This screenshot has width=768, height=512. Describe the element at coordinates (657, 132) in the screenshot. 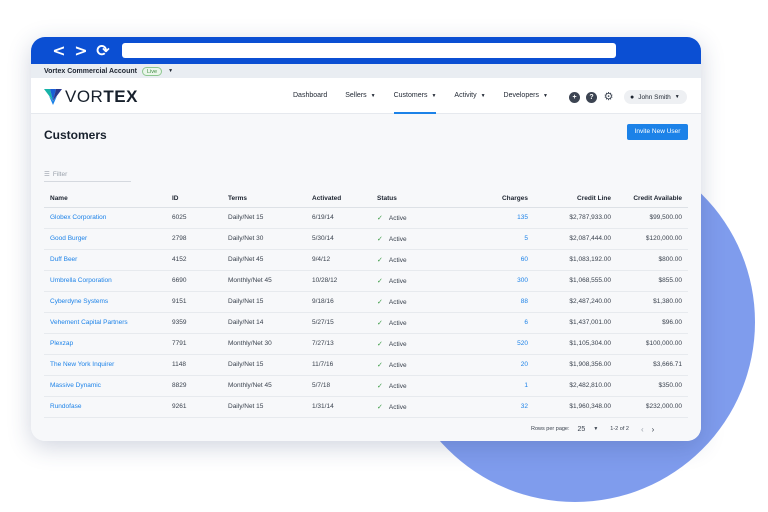

I see `invite-new-user-button: Invite New User` at that location.